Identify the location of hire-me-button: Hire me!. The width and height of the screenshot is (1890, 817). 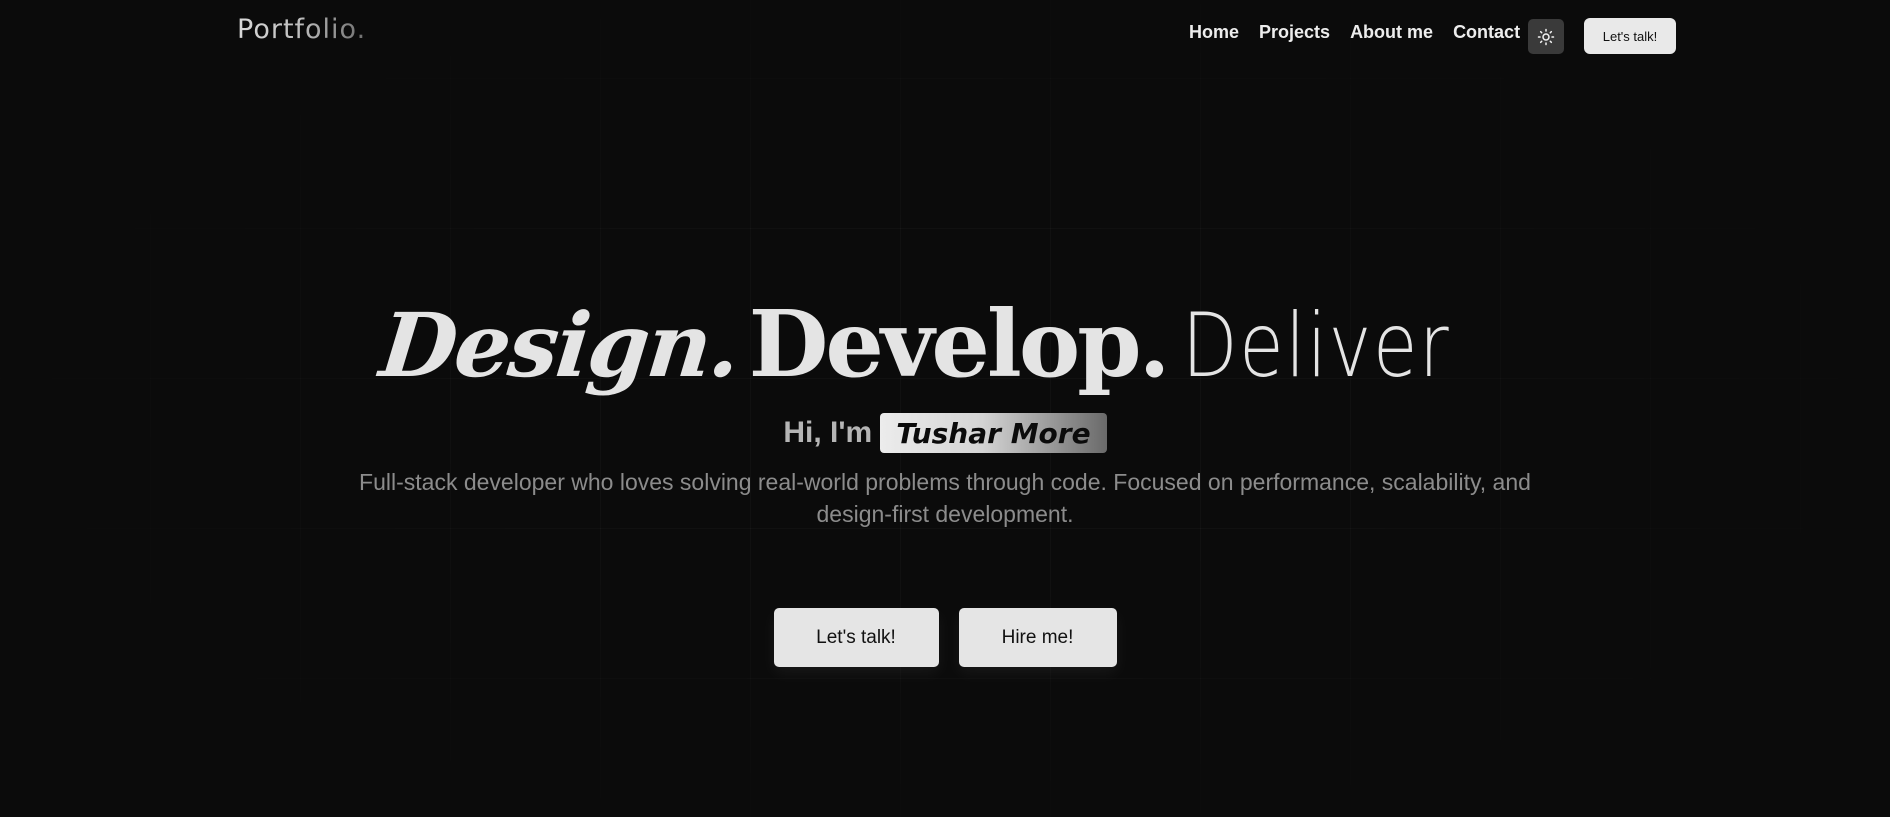
(1037, 637).